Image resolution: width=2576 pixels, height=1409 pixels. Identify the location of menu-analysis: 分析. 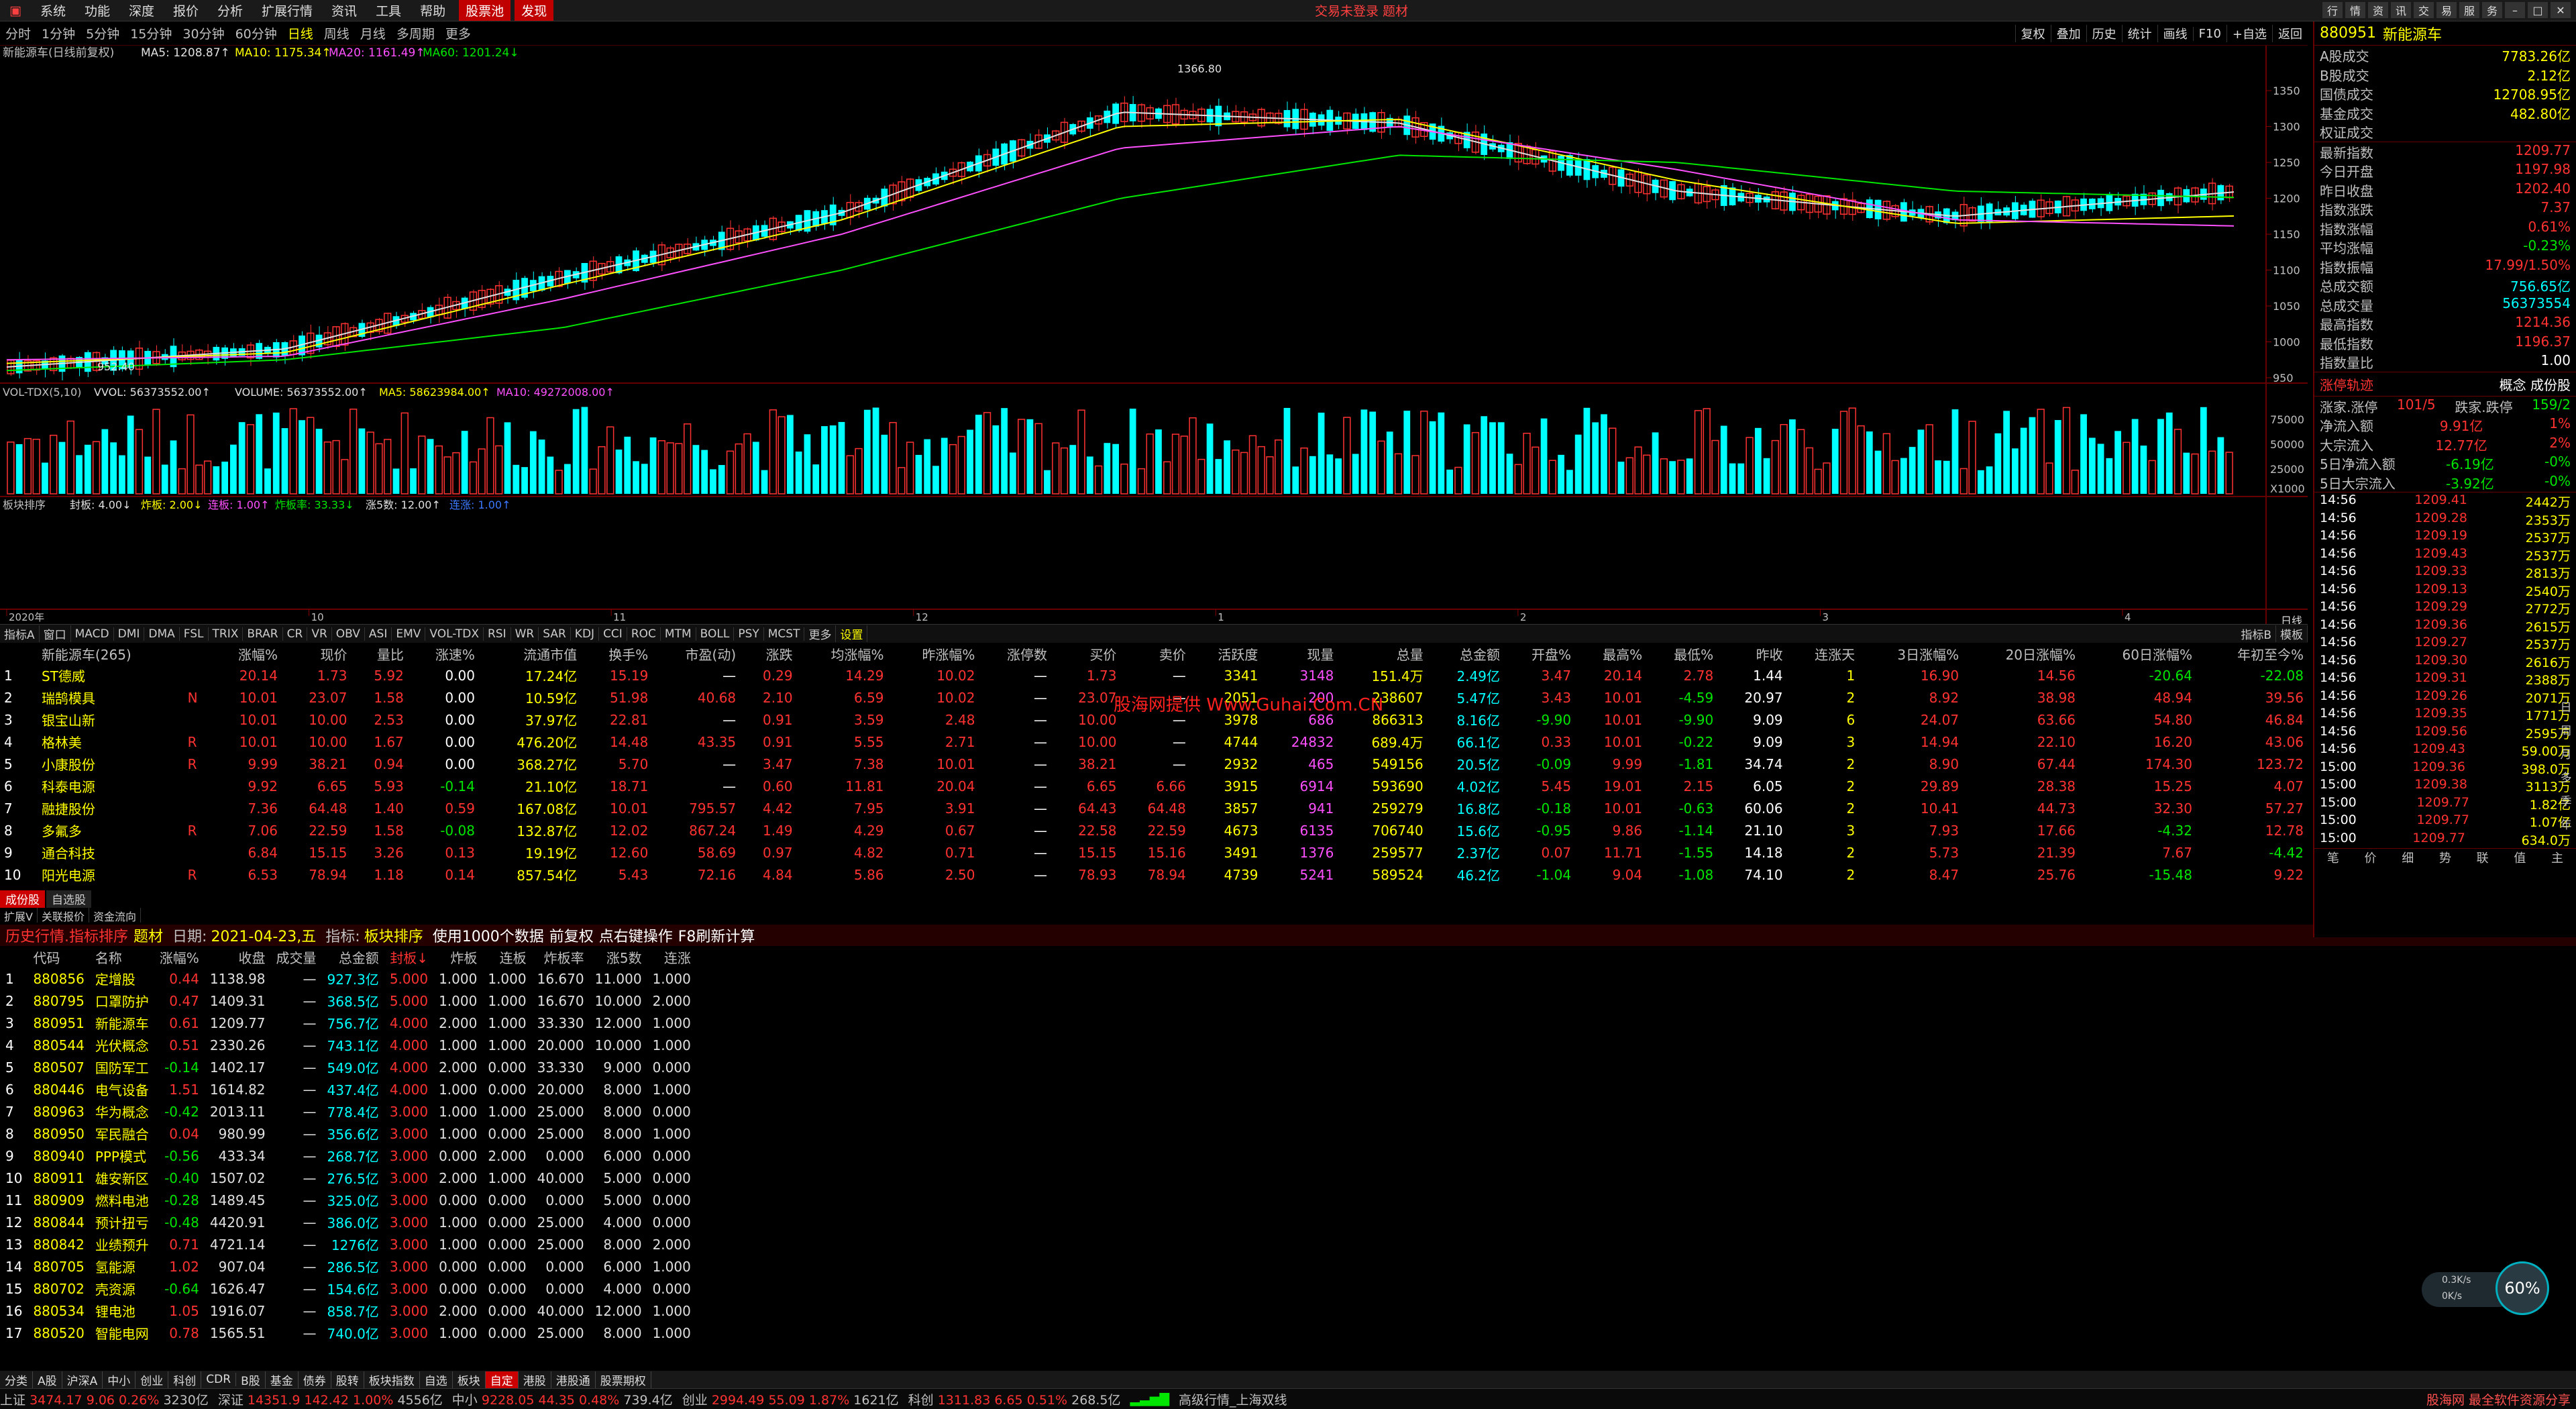
(230, 10).